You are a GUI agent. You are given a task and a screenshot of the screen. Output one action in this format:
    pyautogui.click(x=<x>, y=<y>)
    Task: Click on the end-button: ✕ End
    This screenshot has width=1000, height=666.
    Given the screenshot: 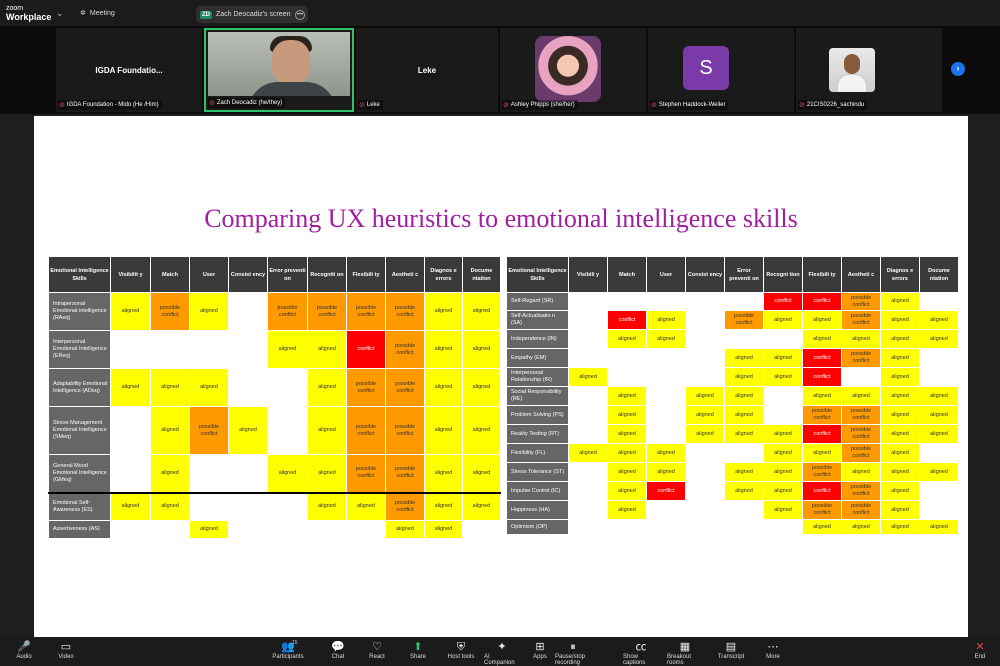 What is the action you would take?
    pyautogui.click(x=980, y=650)
    